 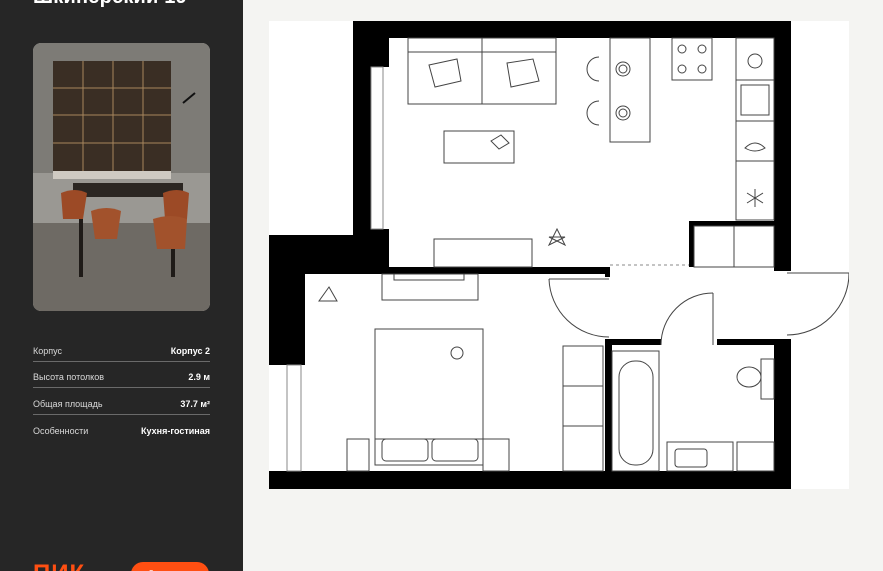 What do you see at coordinates (170, 566) in the screenshot?
I see `cta-button: Записаться` at bounding box center [170, 566].